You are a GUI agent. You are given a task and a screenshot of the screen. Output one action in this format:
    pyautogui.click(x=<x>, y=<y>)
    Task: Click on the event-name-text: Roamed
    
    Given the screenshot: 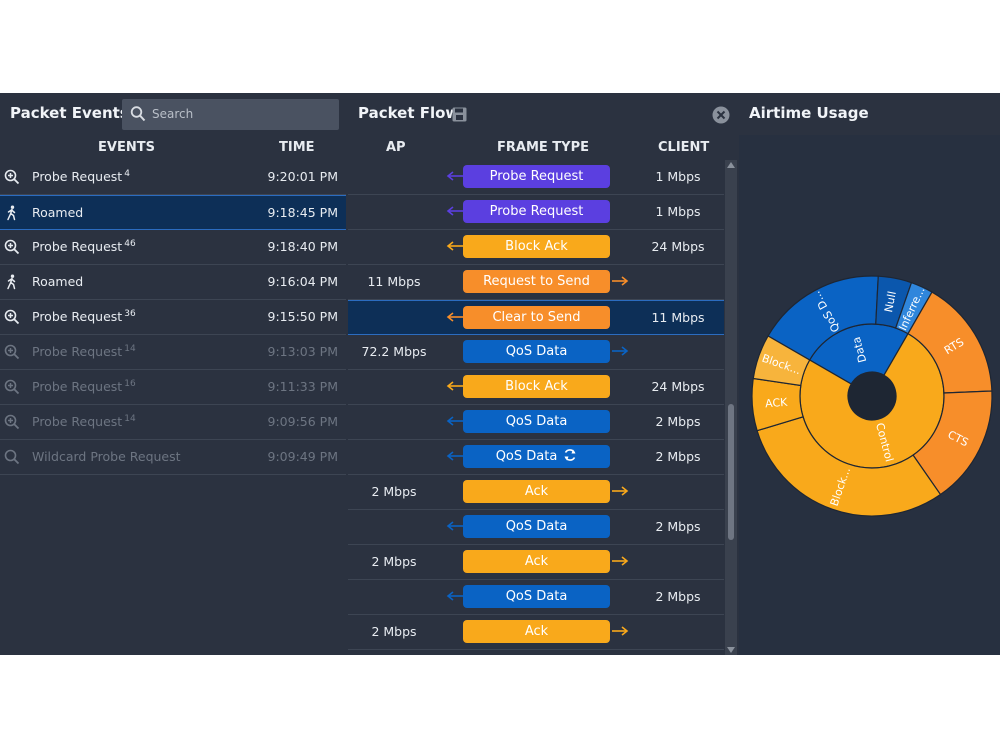 What is the action you would take?
    pyautogui.click(x=58, y=281)
    